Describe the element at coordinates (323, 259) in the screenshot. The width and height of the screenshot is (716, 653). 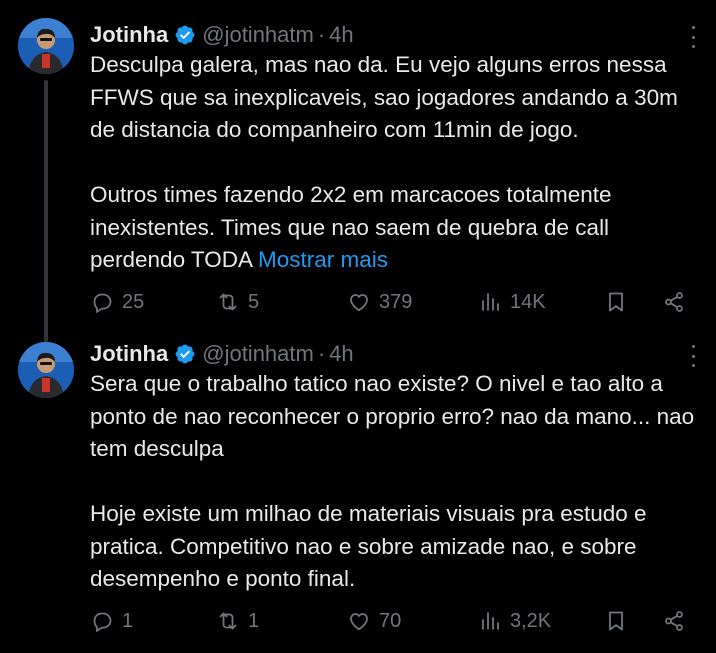
I see `show-more-link: Mostrar mais` at that location.